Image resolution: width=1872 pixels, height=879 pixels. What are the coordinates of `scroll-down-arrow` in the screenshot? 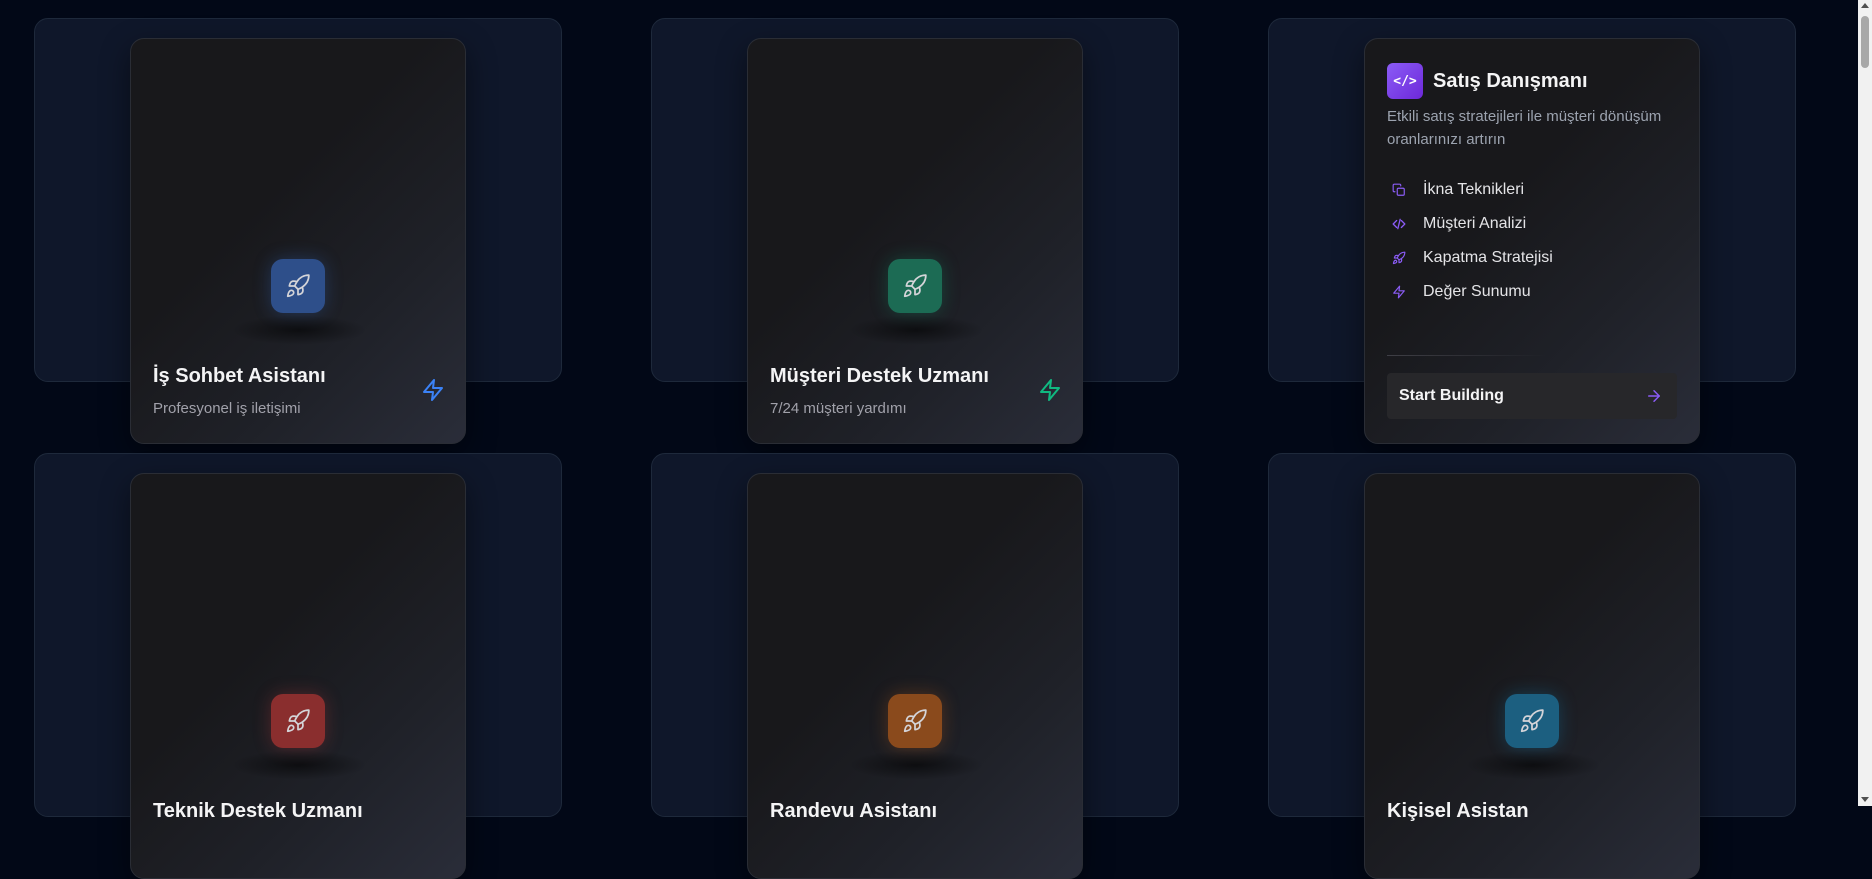 It's located at (1865, 799).